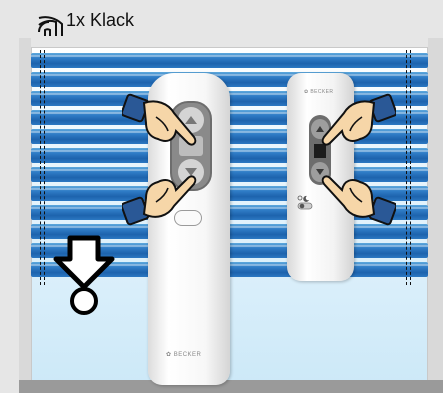 This screenshot has width=443, height=393. I want to click on down-arrow-icon, so click(84, 275).